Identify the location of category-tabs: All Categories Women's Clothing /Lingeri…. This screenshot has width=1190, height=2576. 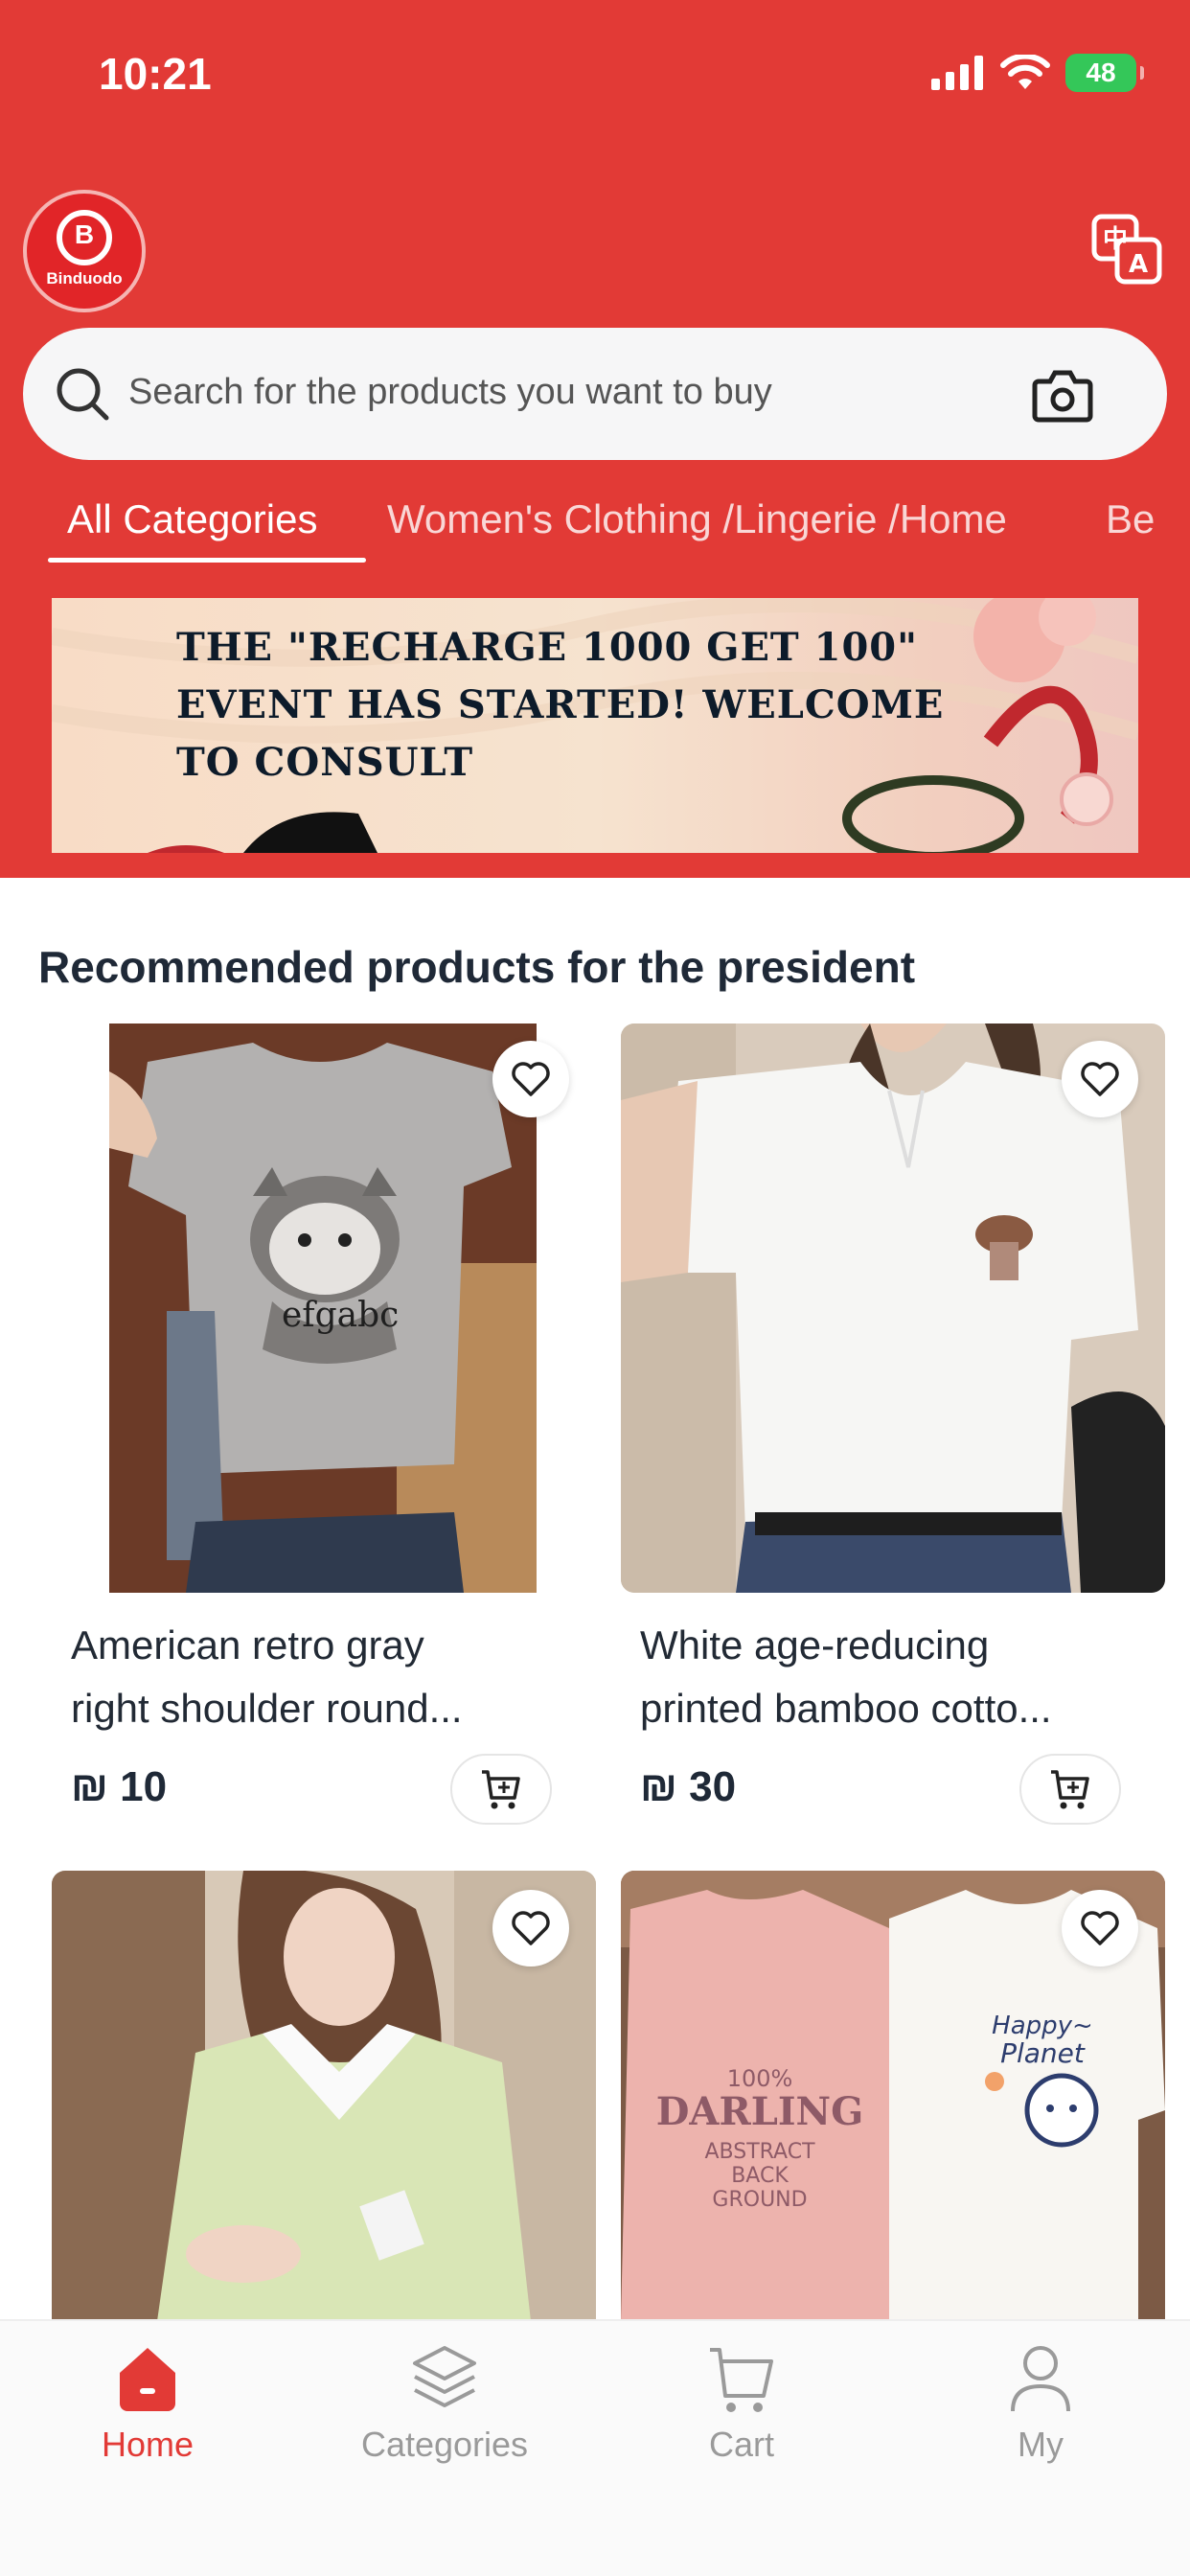
(595, 525).